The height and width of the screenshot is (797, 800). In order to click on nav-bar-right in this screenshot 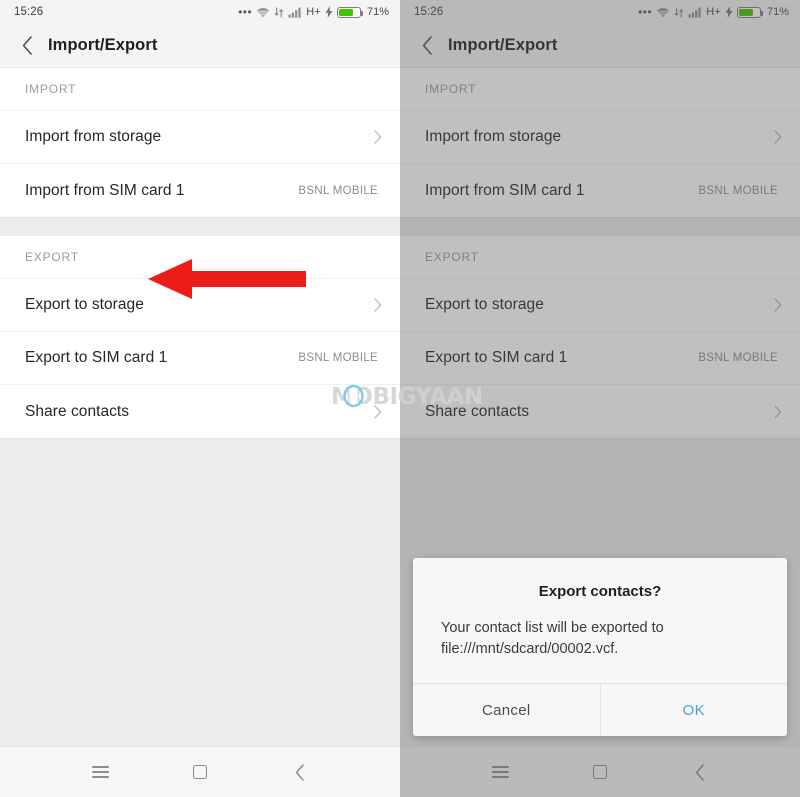, I will do `click(600, 771)`.